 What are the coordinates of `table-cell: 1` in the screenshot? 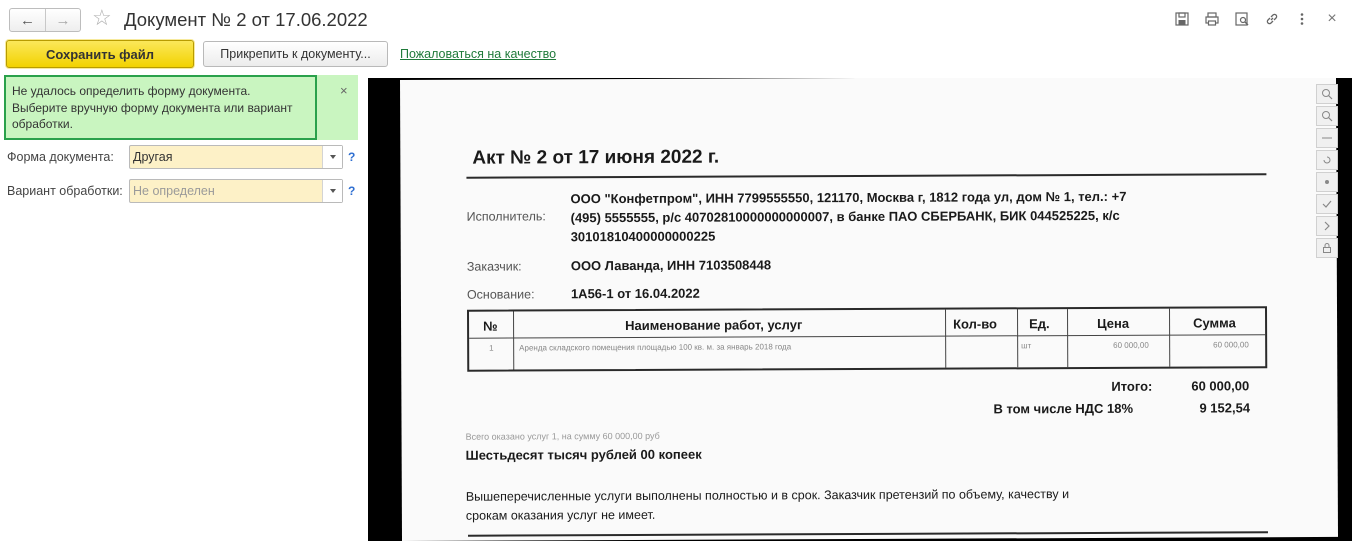 It's located at (491, 348).